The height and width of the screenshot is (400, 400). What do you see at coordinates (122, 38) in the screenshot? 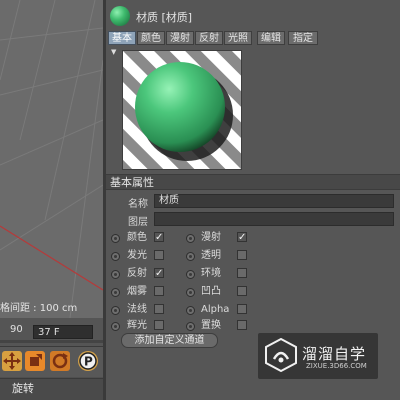
I see `tab-basic: 基本` at bounding box center [122, 38].